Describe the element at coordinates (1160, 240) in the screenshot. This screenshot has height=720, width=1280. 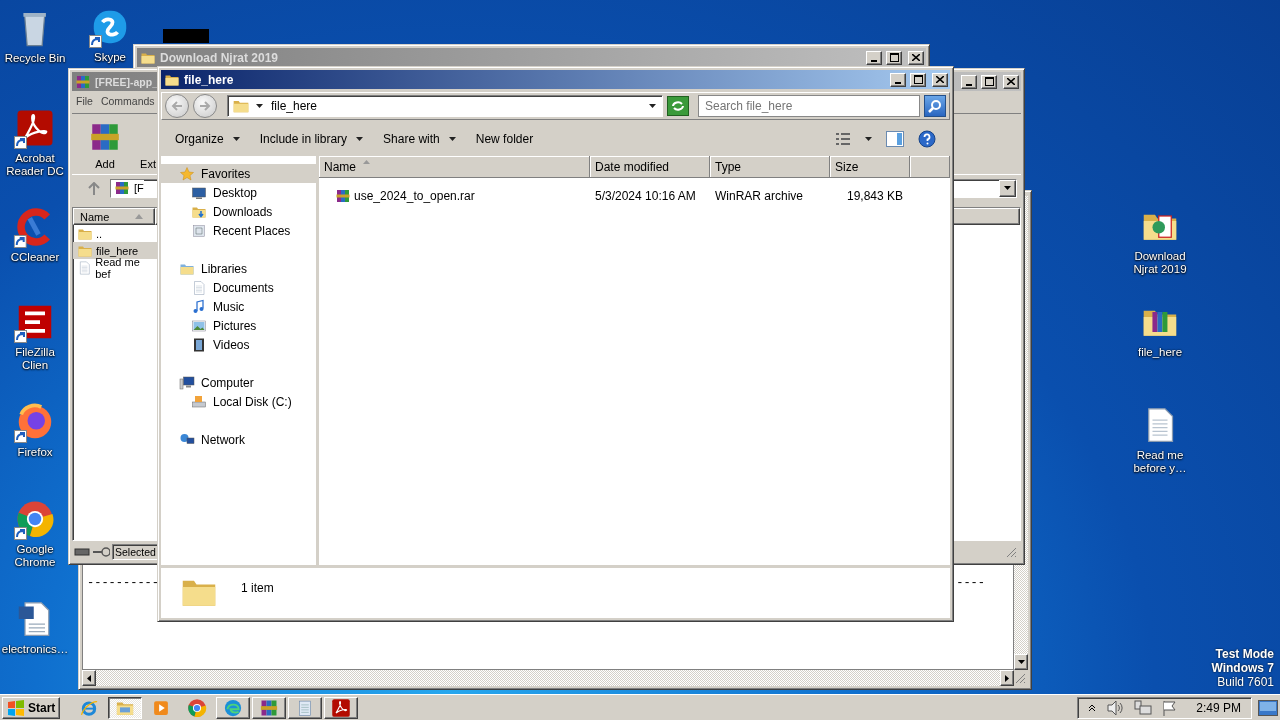
I see `desktop-icon: Download Njrat 2019` at that location.